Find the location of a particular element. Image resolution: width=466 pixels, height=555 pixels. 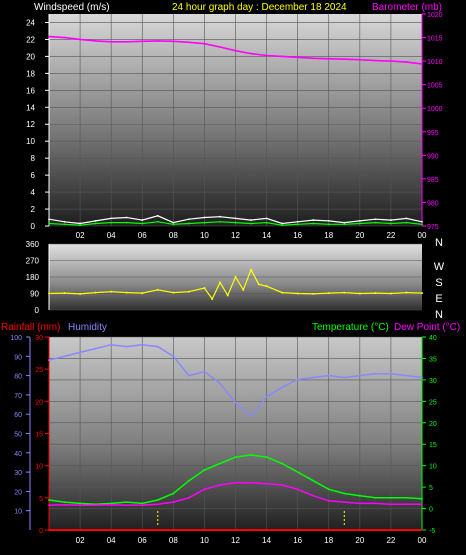

right-tick-label: 1015 is located at coordinates (435, 39).